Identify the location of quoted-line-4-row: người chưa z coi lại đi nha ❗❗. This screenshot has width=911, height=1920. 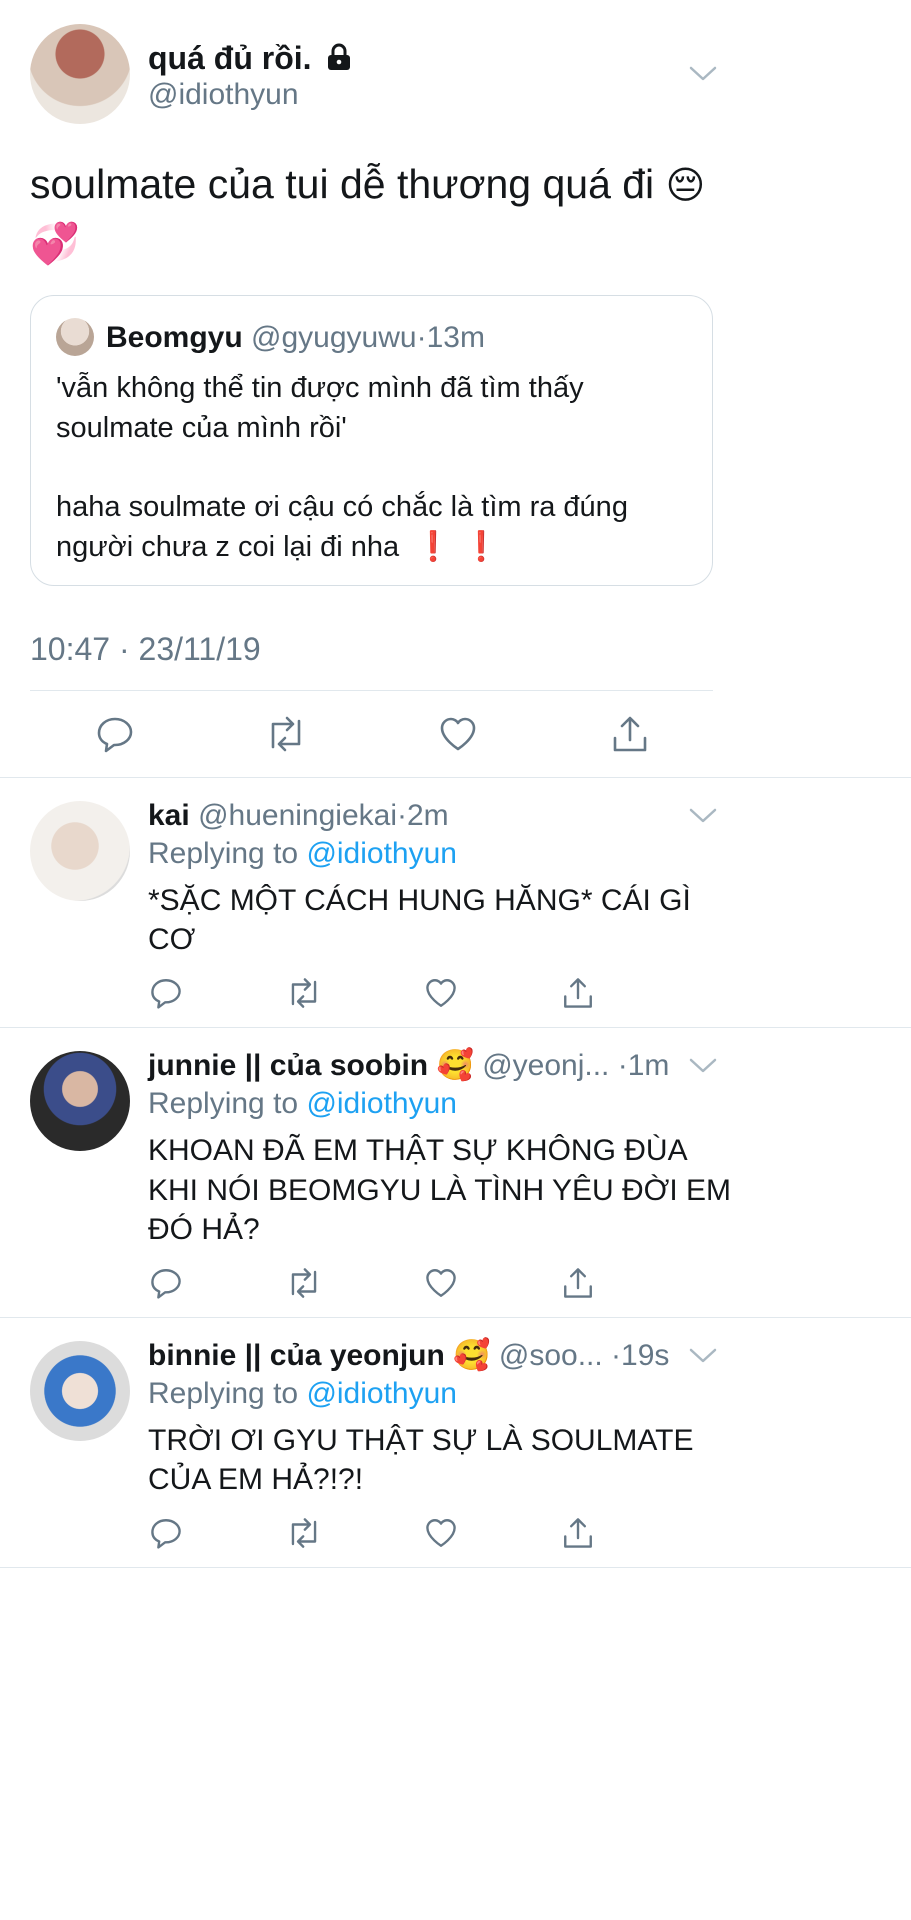
(283, 547).